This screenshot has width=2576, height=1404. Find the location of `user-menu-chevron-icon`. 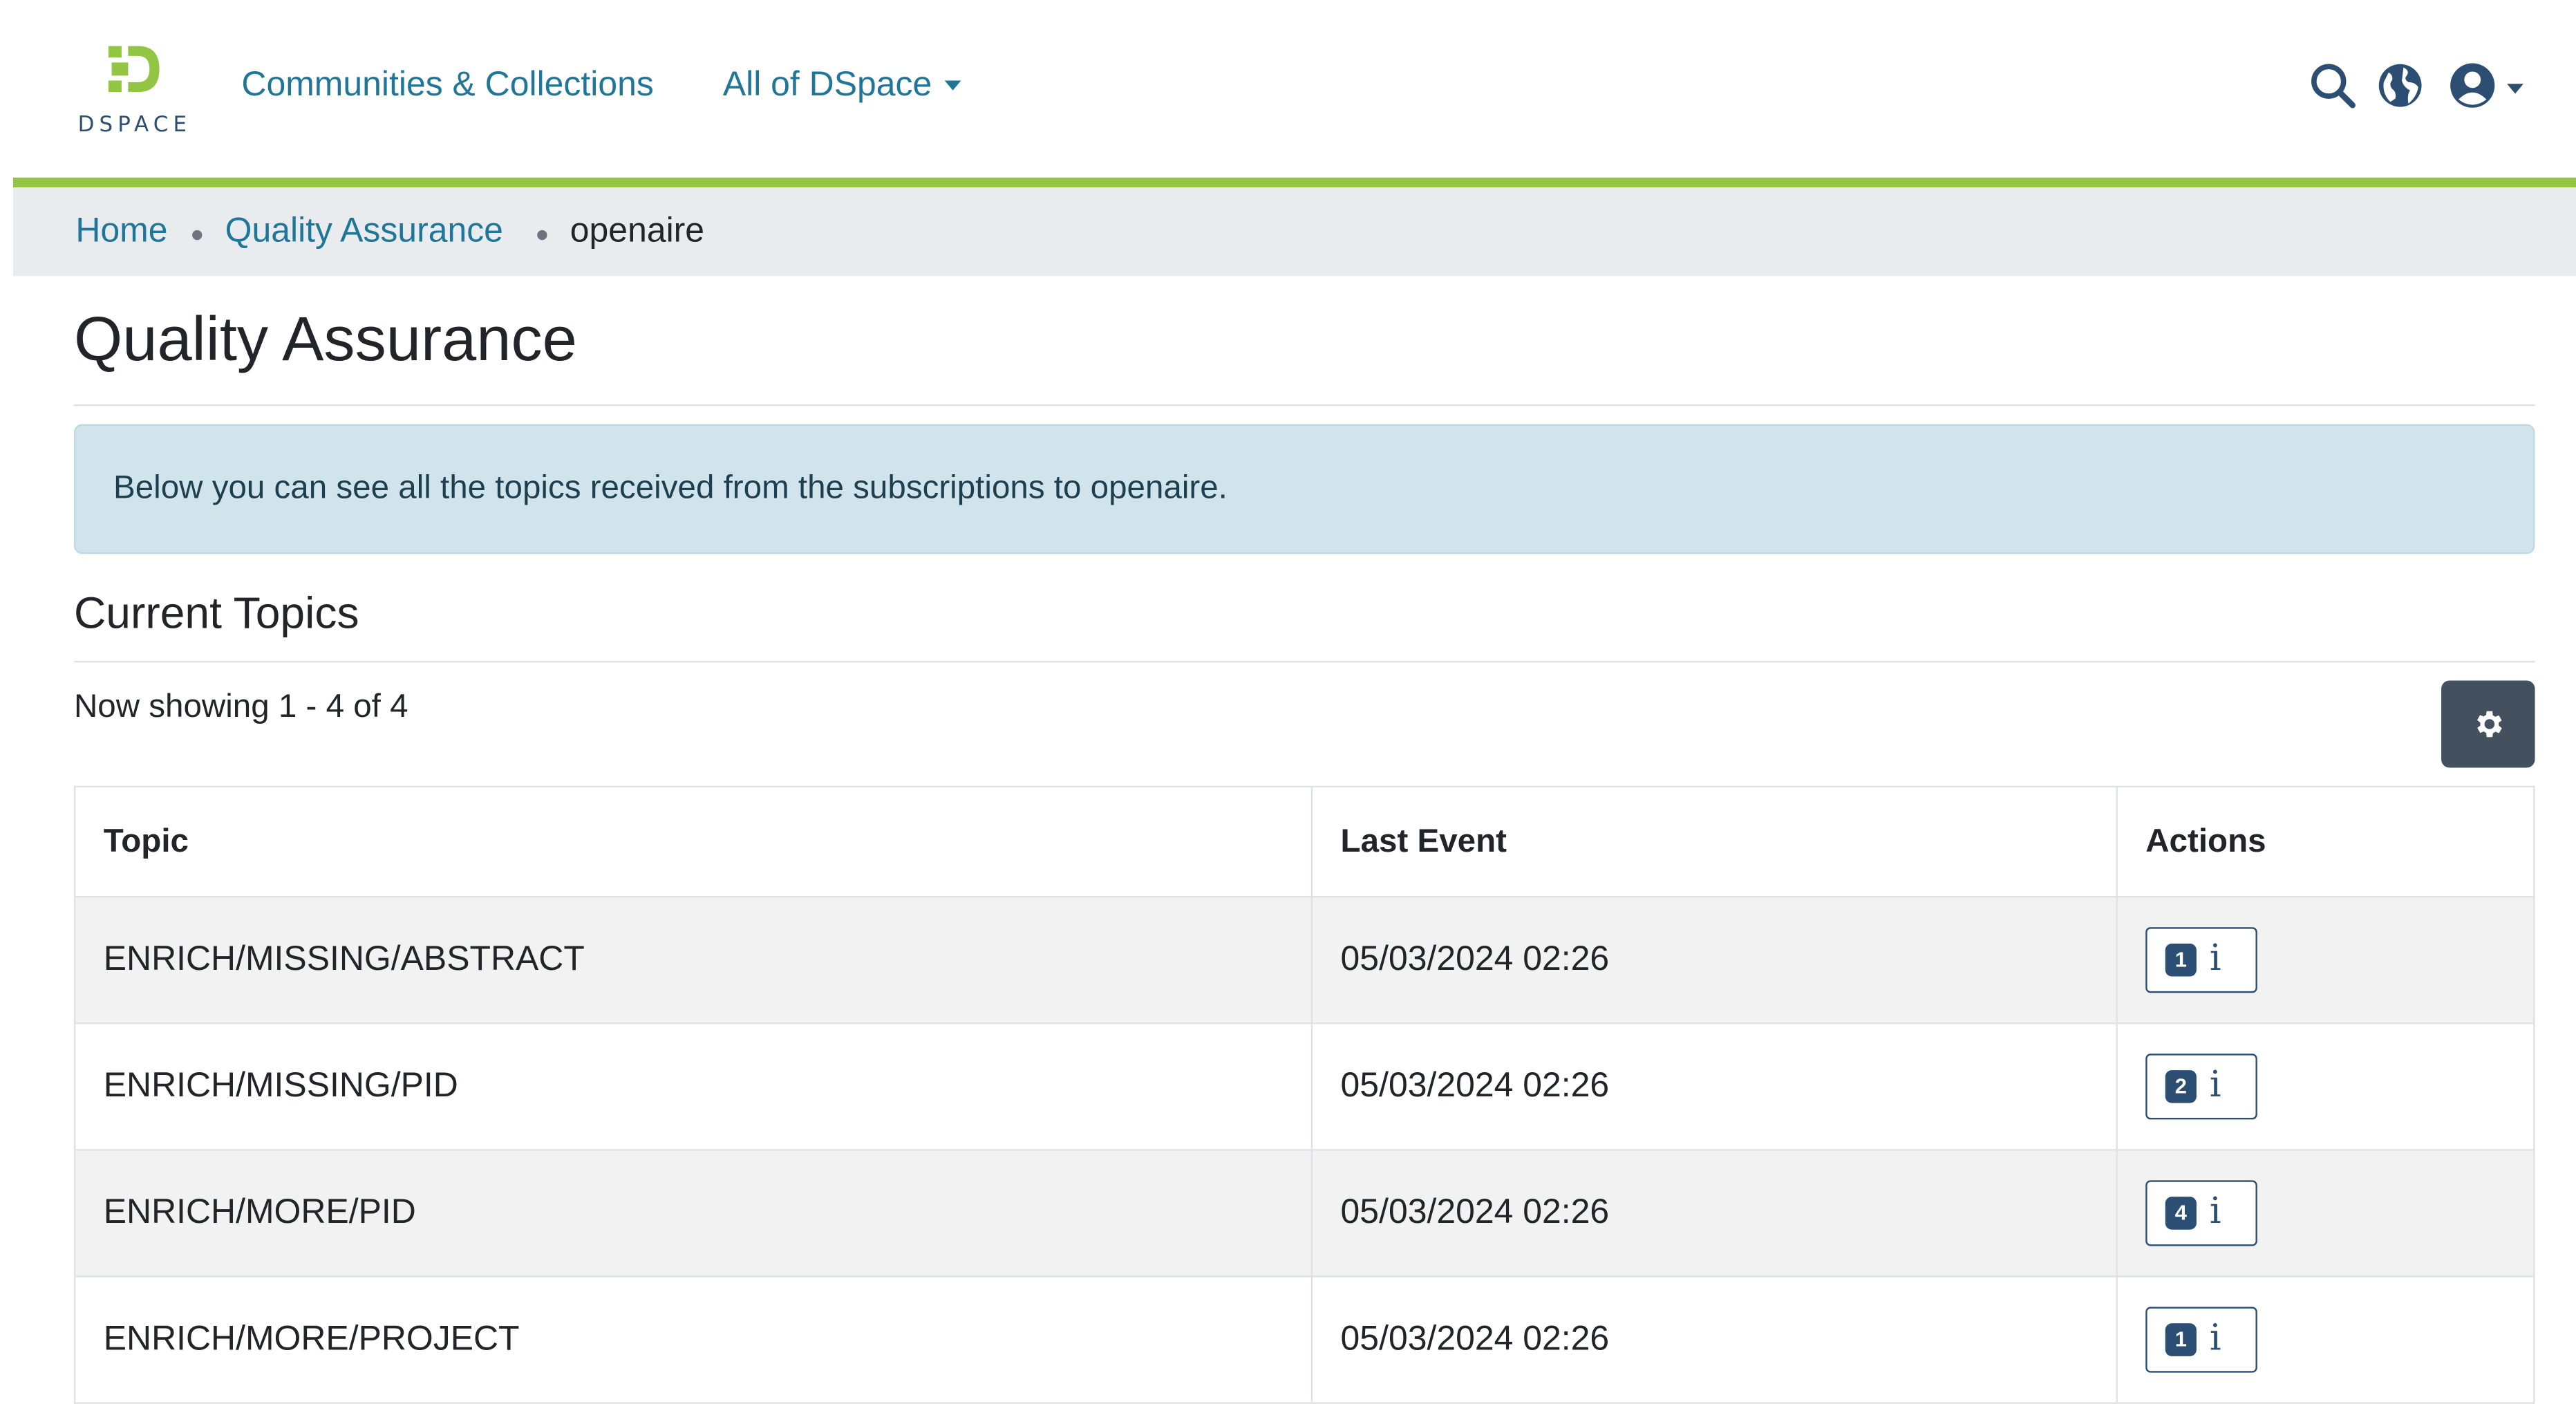

user-menu-chevron-icon is located at coordinates (2515, 89).